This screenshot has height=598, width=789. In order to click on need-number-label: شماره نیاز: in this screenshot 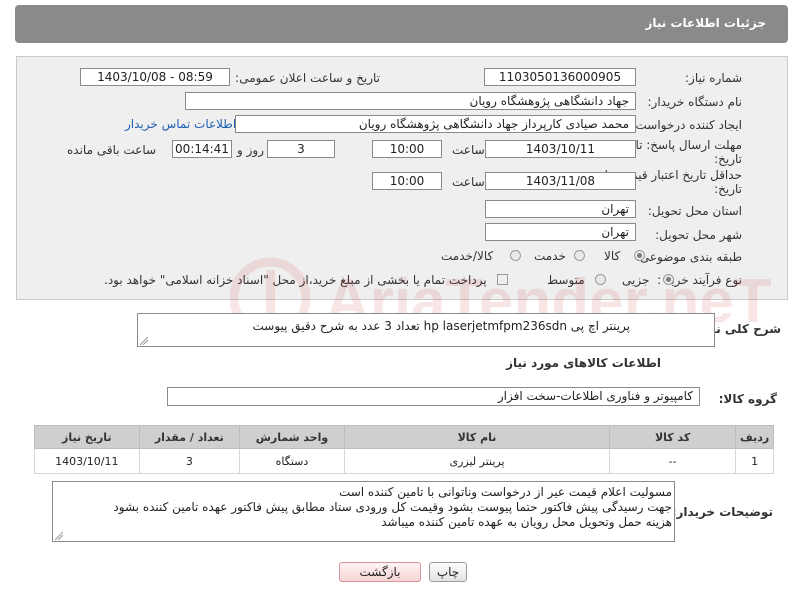, I will do `click(713, 78)`.